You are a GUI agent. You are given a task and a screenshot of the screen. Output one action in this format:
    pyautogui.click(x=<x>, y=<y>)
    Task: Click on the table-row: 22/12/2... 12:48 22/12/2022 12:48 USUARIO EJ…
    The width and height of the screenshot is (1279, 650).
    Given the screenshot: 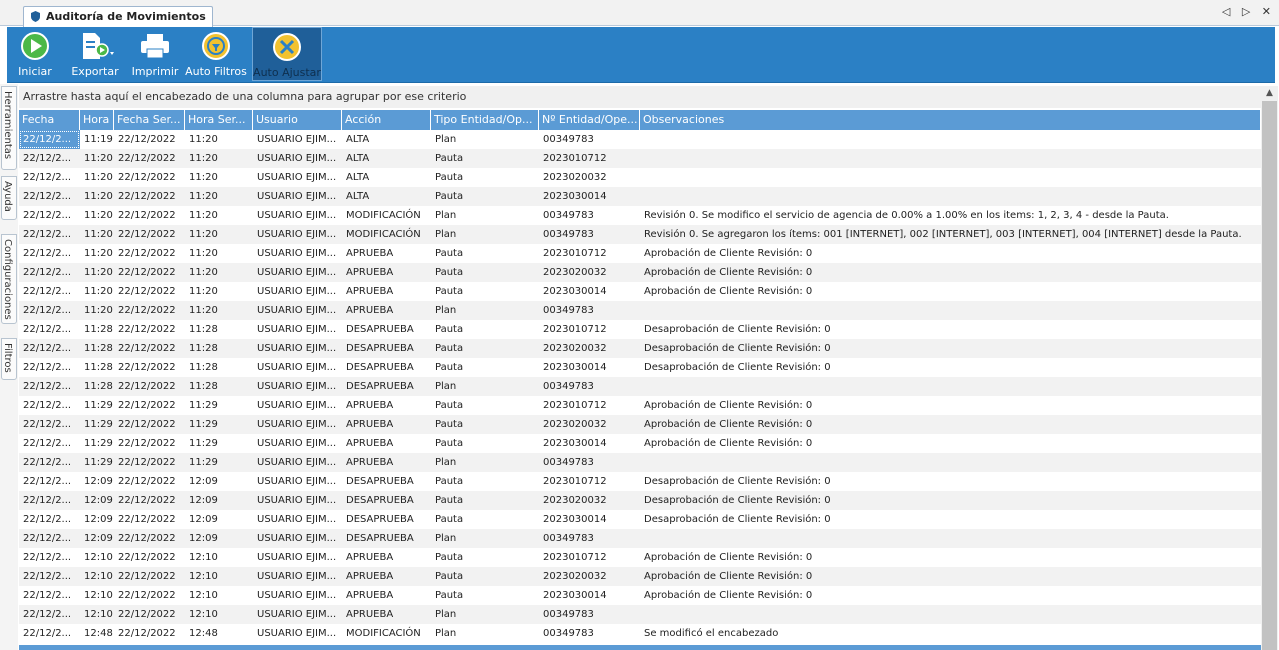 What is the action you would take?
    pyautogui.click(x=640, y=633)
    